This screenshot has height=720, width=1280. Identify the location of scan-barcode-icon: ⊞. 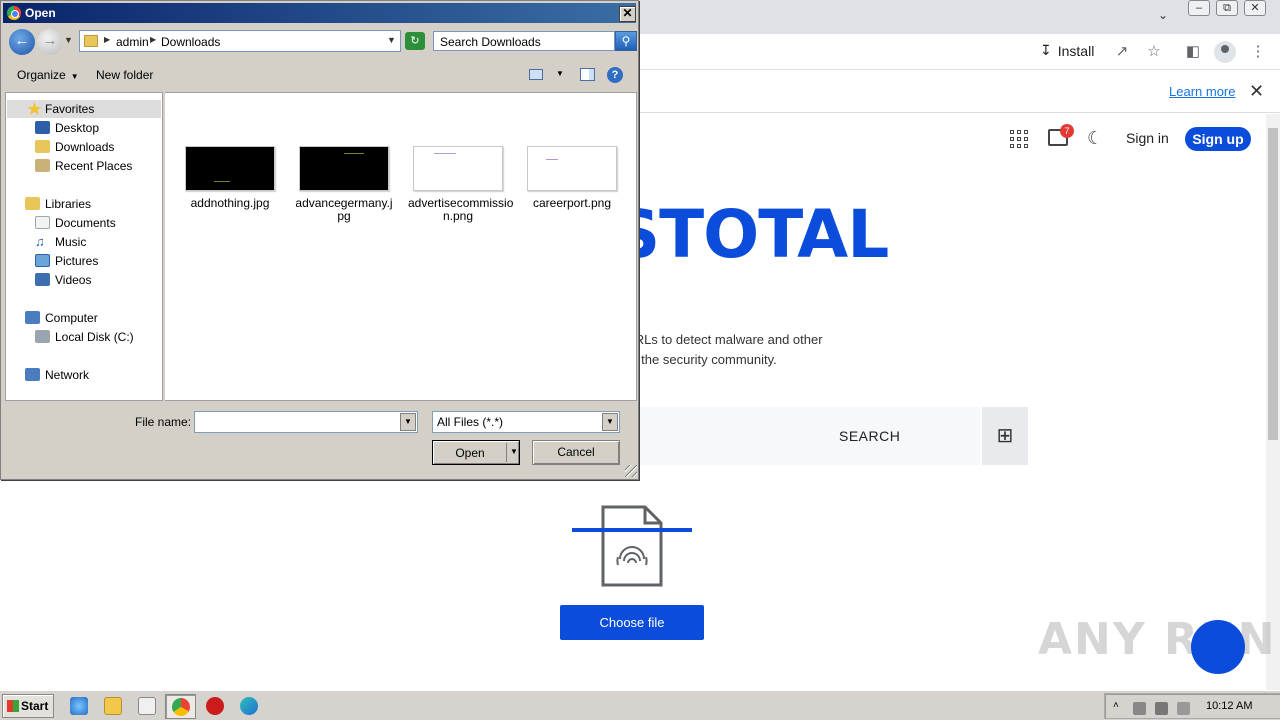
(1005, 436).